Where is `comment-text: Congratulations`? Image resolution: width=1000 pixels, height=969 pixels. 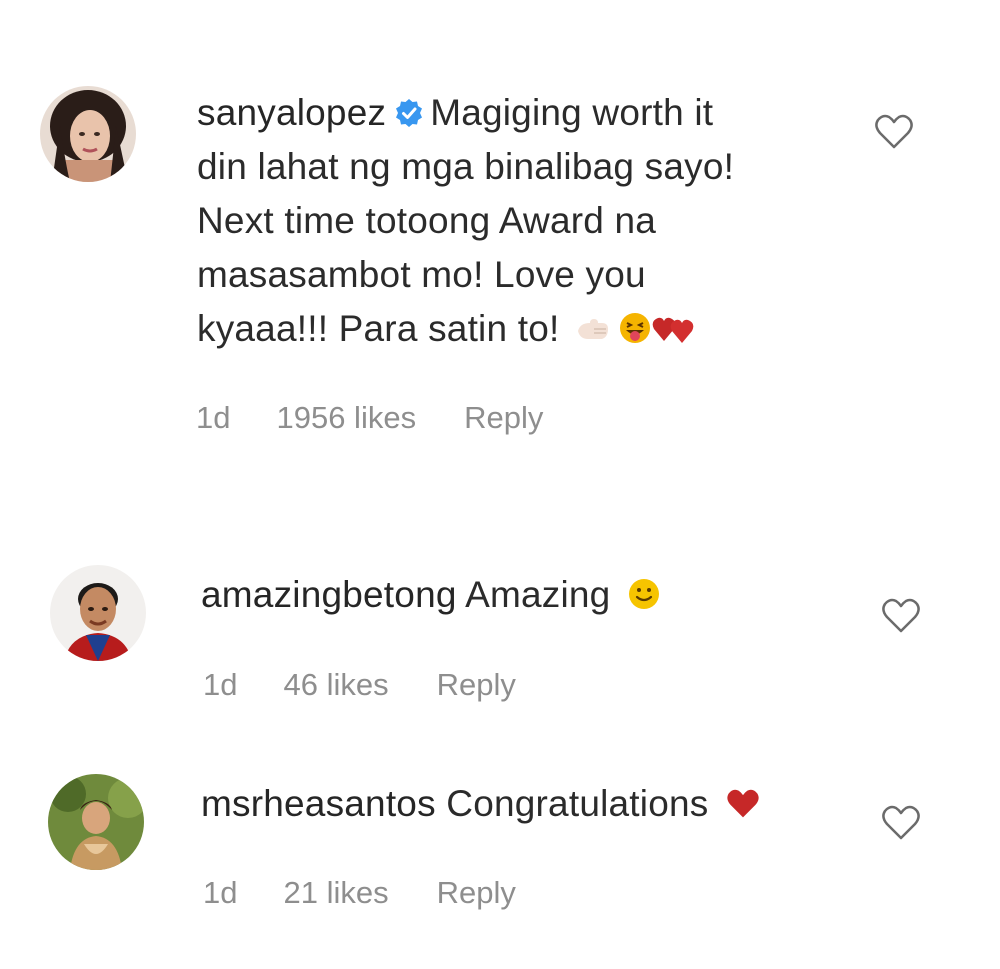
comment-text: Congratulations is located at coordinates (577, 803).